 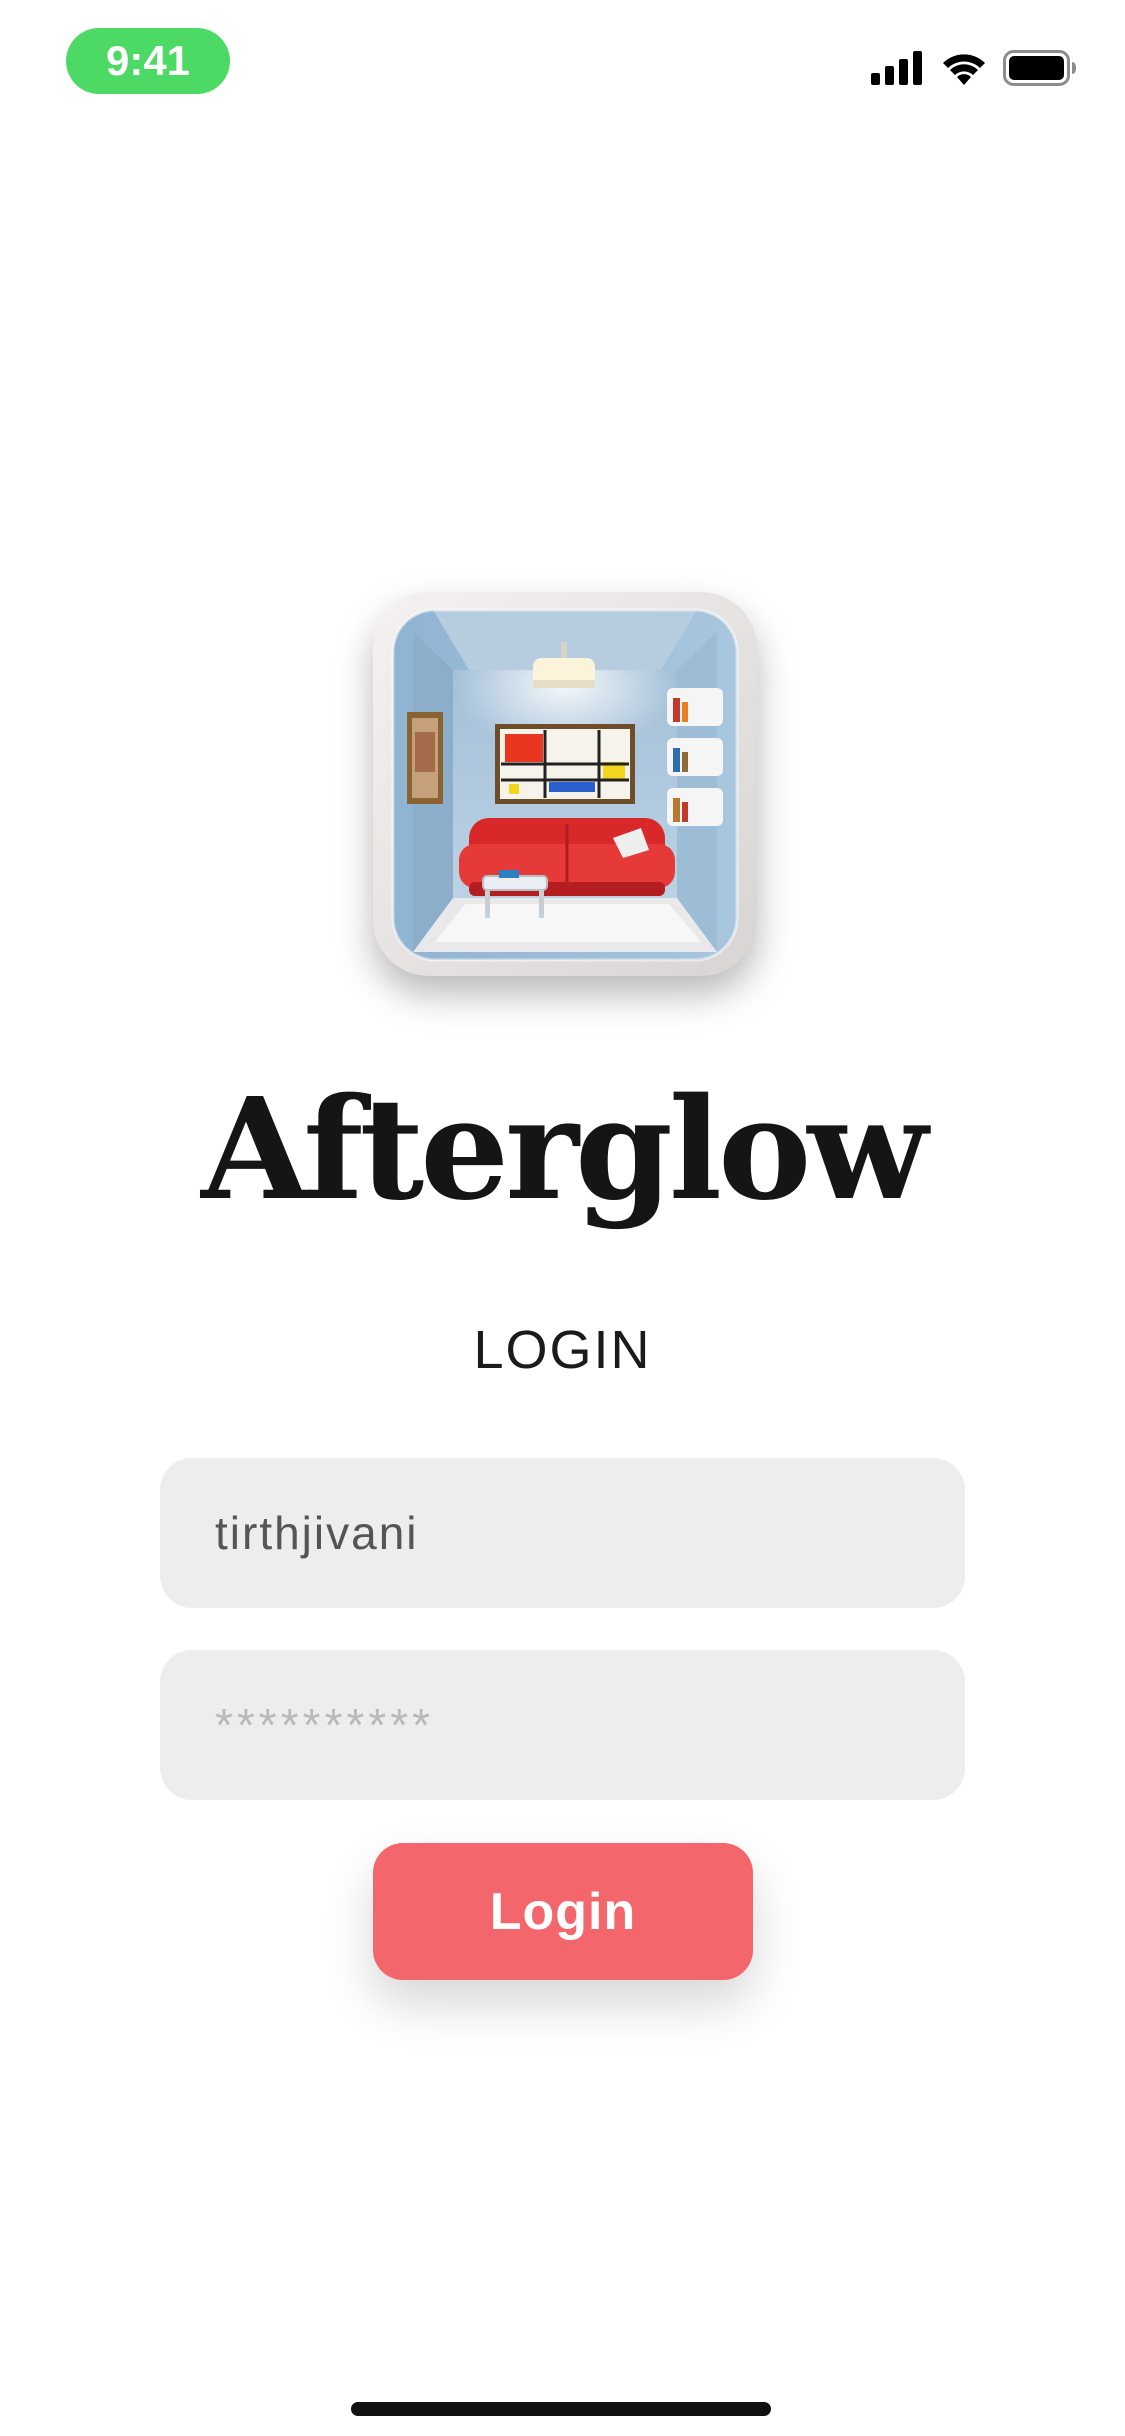 What do you see at coordinates (562, 1533) in the screenshot?
I see `username-field` at bounding box center [562, 1533].